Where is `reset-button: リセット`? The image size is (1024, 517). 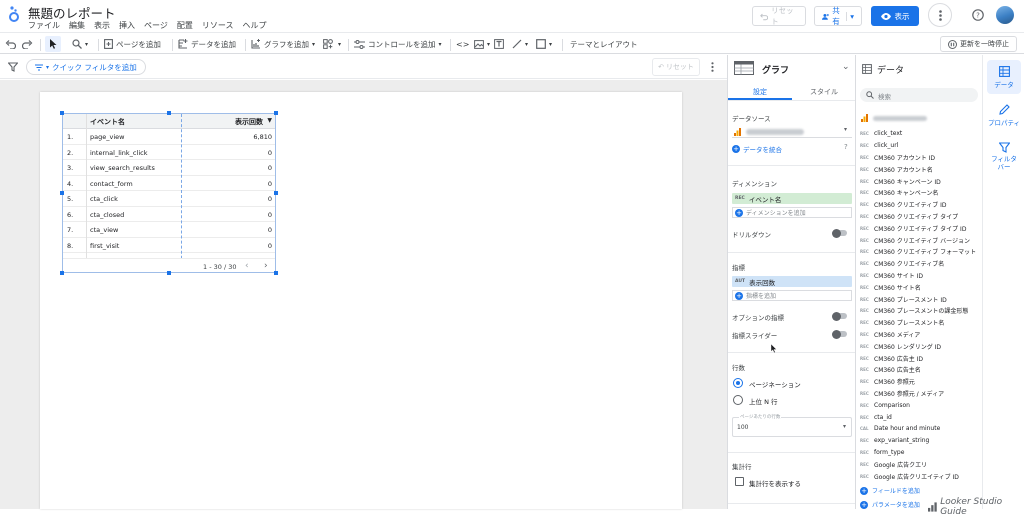
reset-button: リセット is located at coordinates (779, 16).